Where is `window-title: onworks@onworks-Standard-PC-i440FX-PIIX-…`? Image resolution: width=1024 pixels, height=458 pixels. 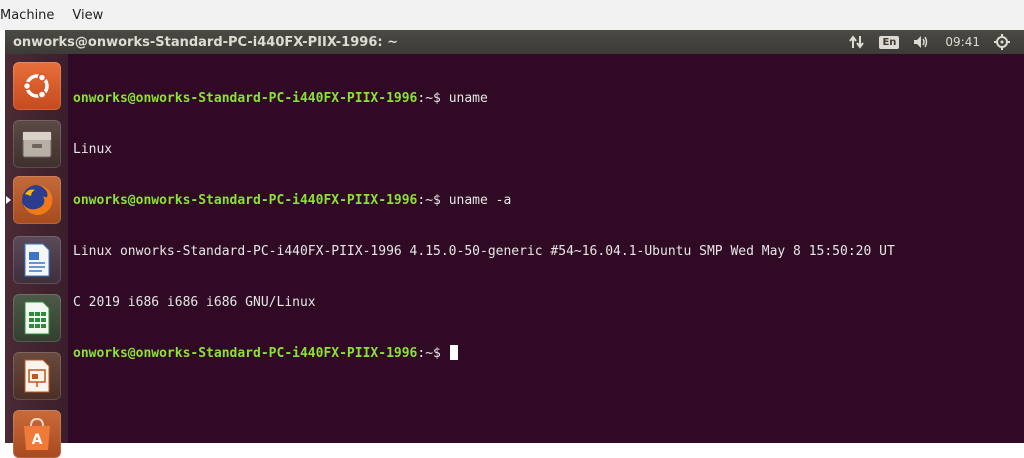
window-title: onworks@onworks-Standard-PC-i440FX-PIIX-… is located at coordinates (205, 42).